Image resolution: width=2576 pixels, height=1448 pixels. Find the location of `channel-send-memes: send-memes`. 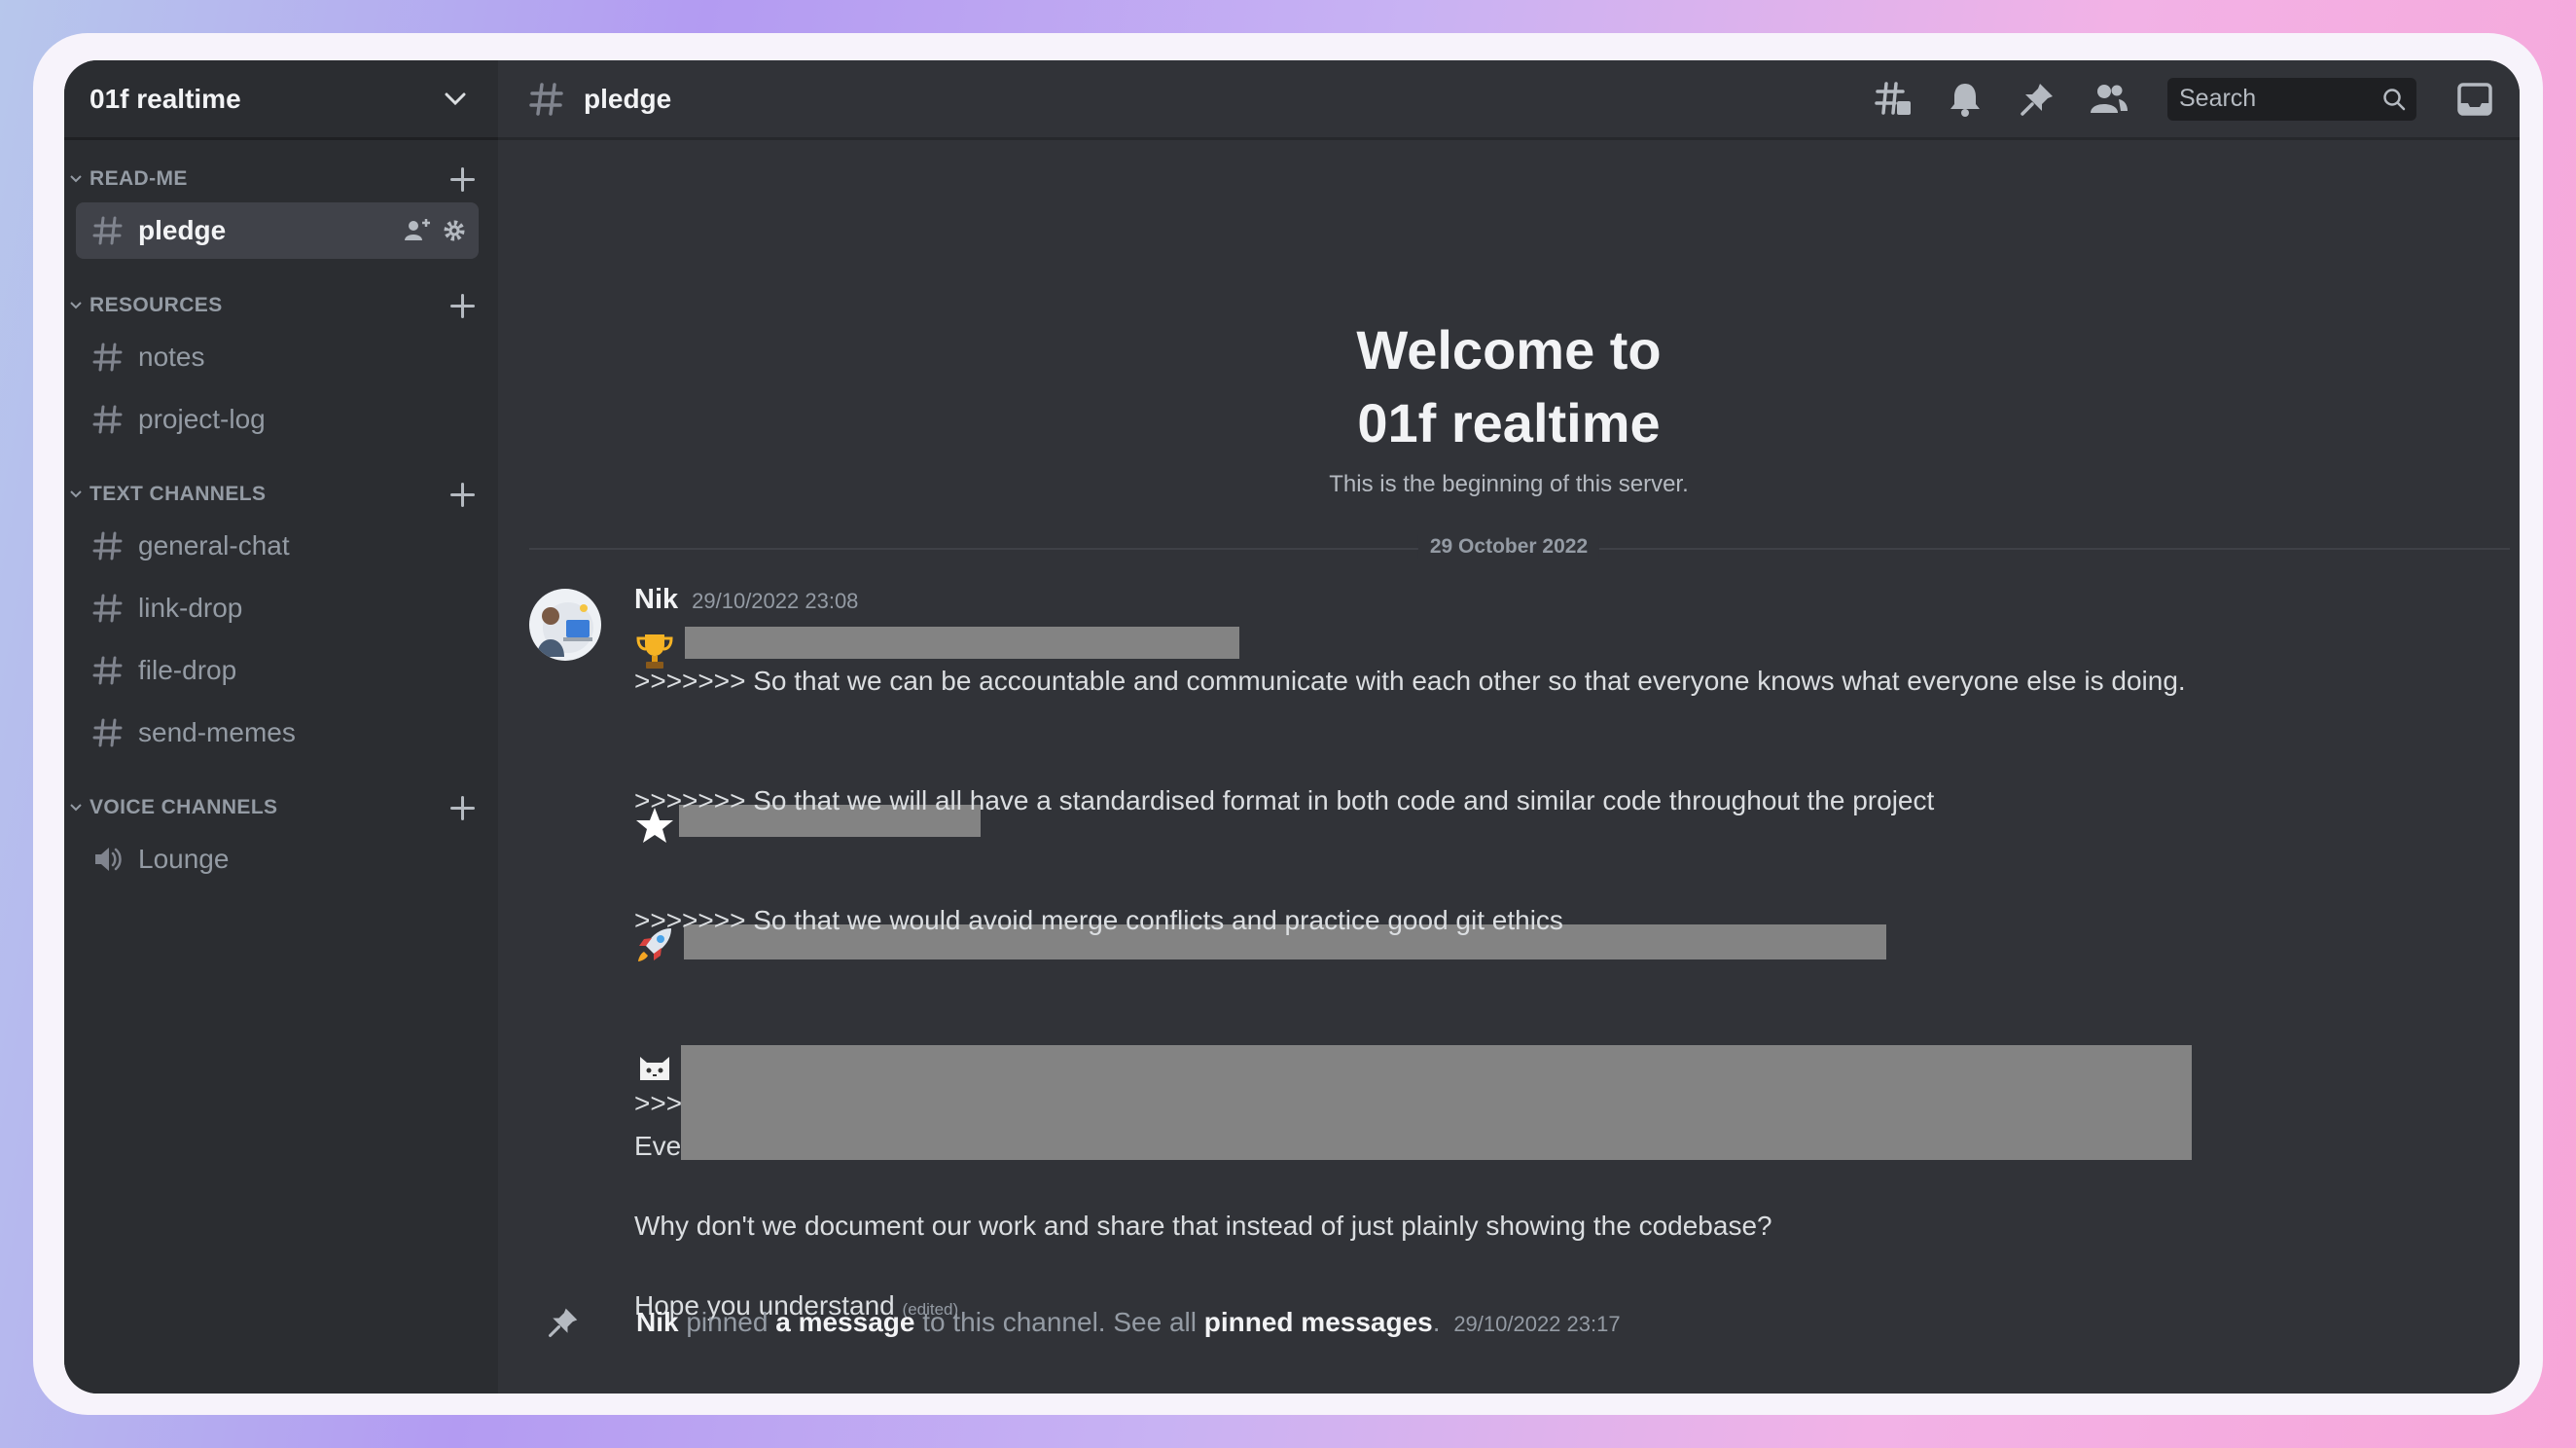

channel-send-memes: send-memes is located at coordinates (277, 733).